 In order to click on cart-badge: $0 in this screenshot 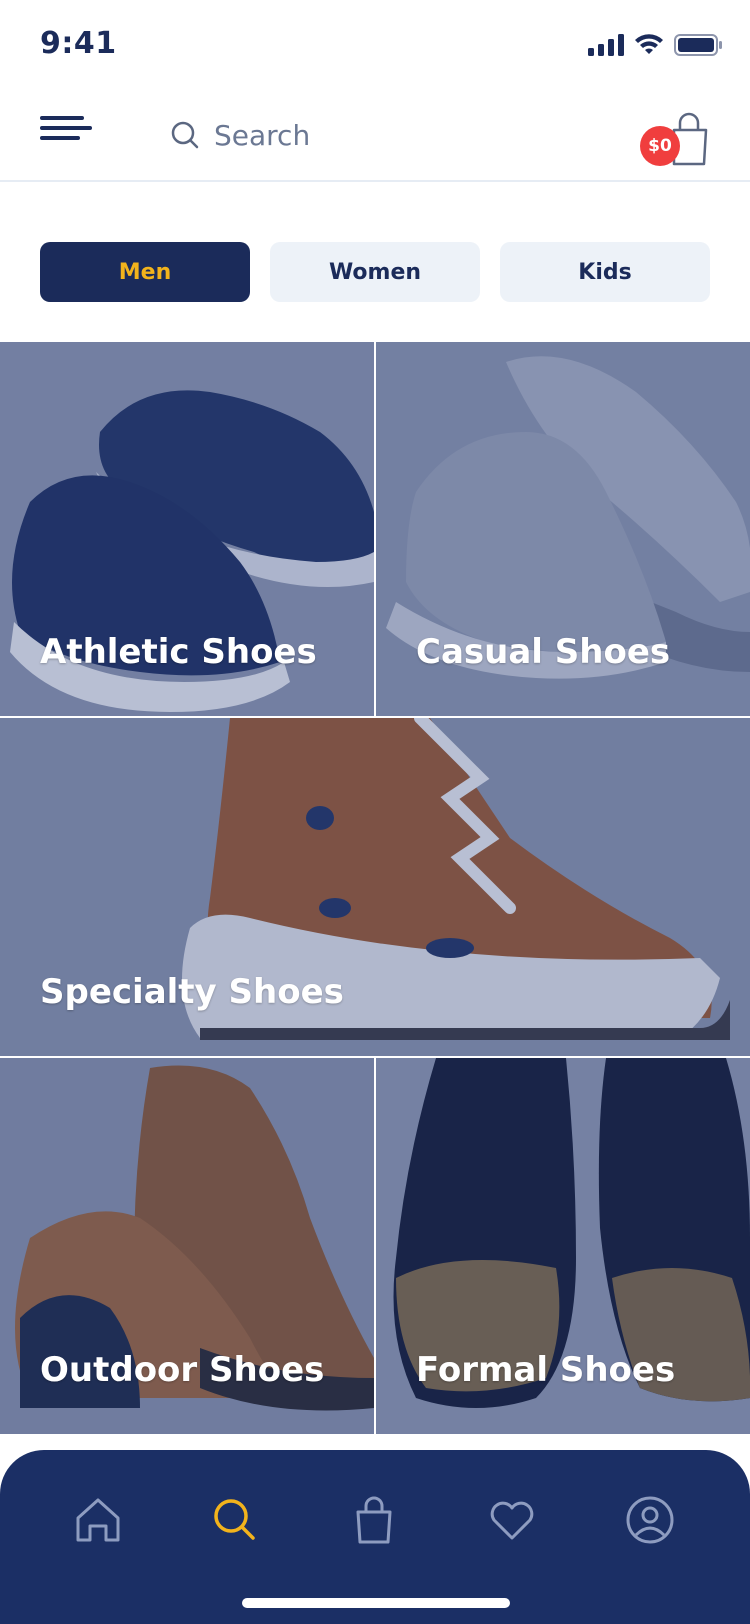, I will do `click(660, 146)`.